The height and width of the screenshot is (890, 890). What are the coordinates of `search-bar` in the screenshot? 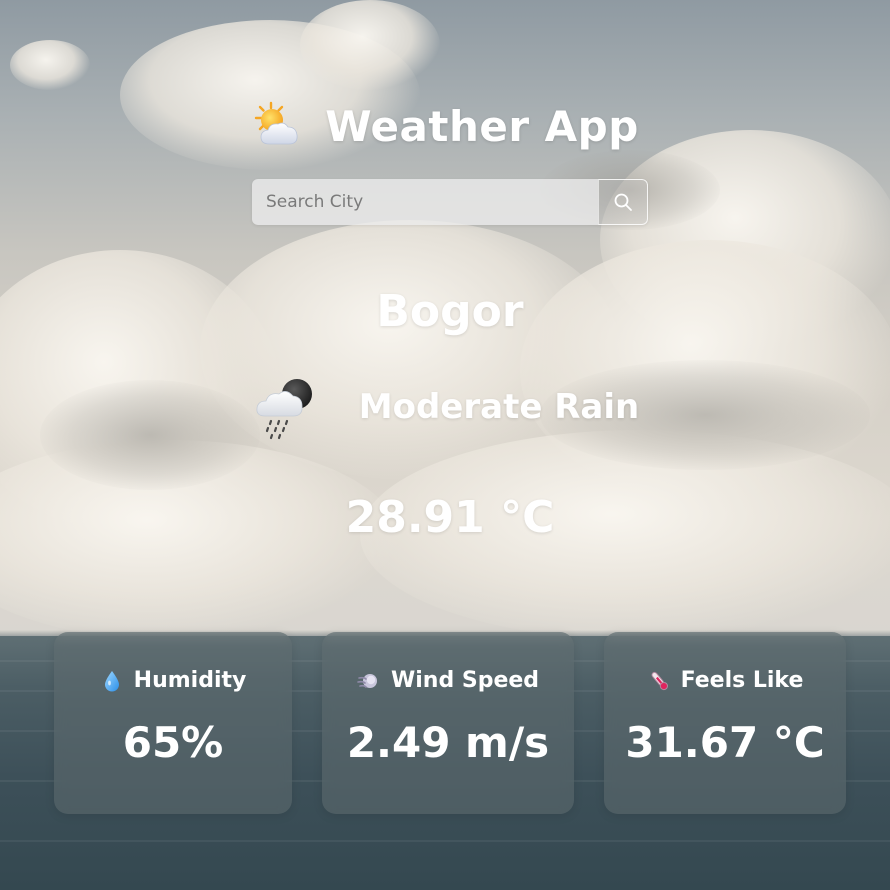 It's located at (450, 202).